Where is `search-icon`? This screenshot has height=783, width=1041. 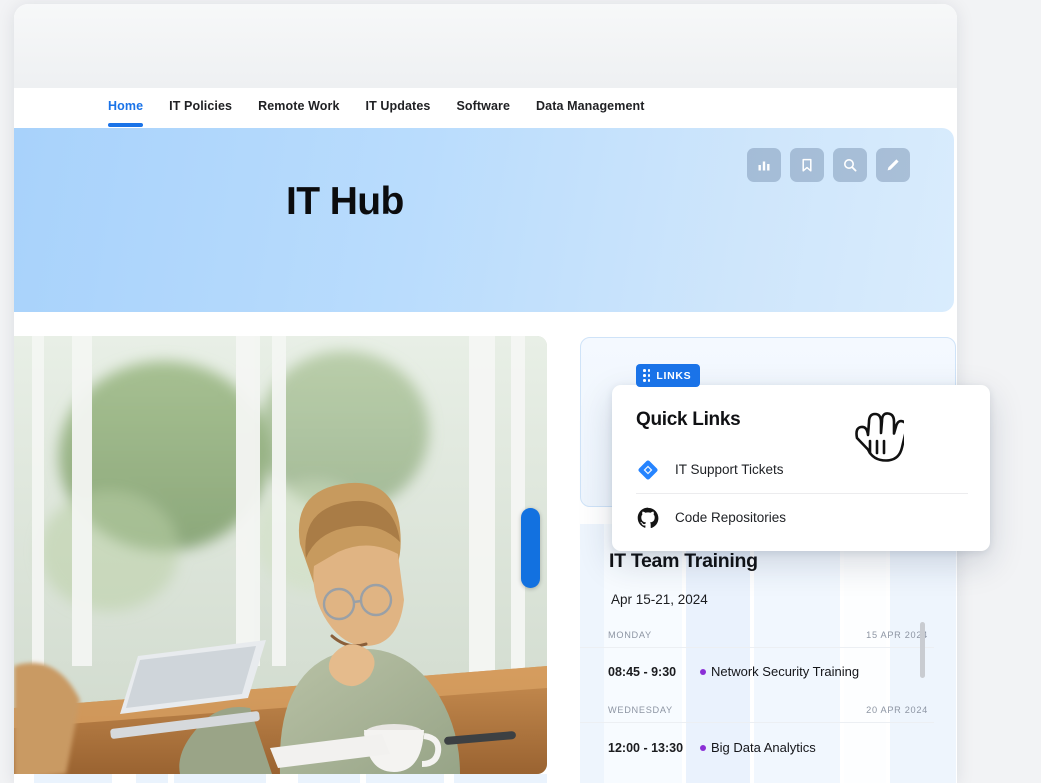
search-icon is located at coordinates (850, 165).